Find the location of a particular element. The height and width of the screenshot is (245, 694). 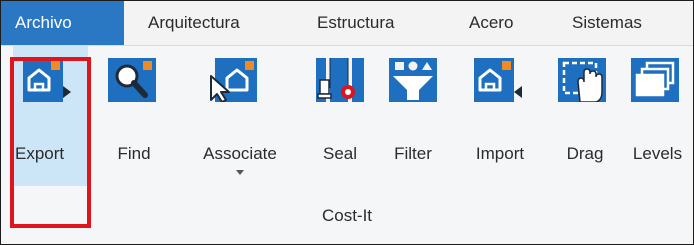

tab-sistemas: Sistemas is located at coordinates (607, 23).